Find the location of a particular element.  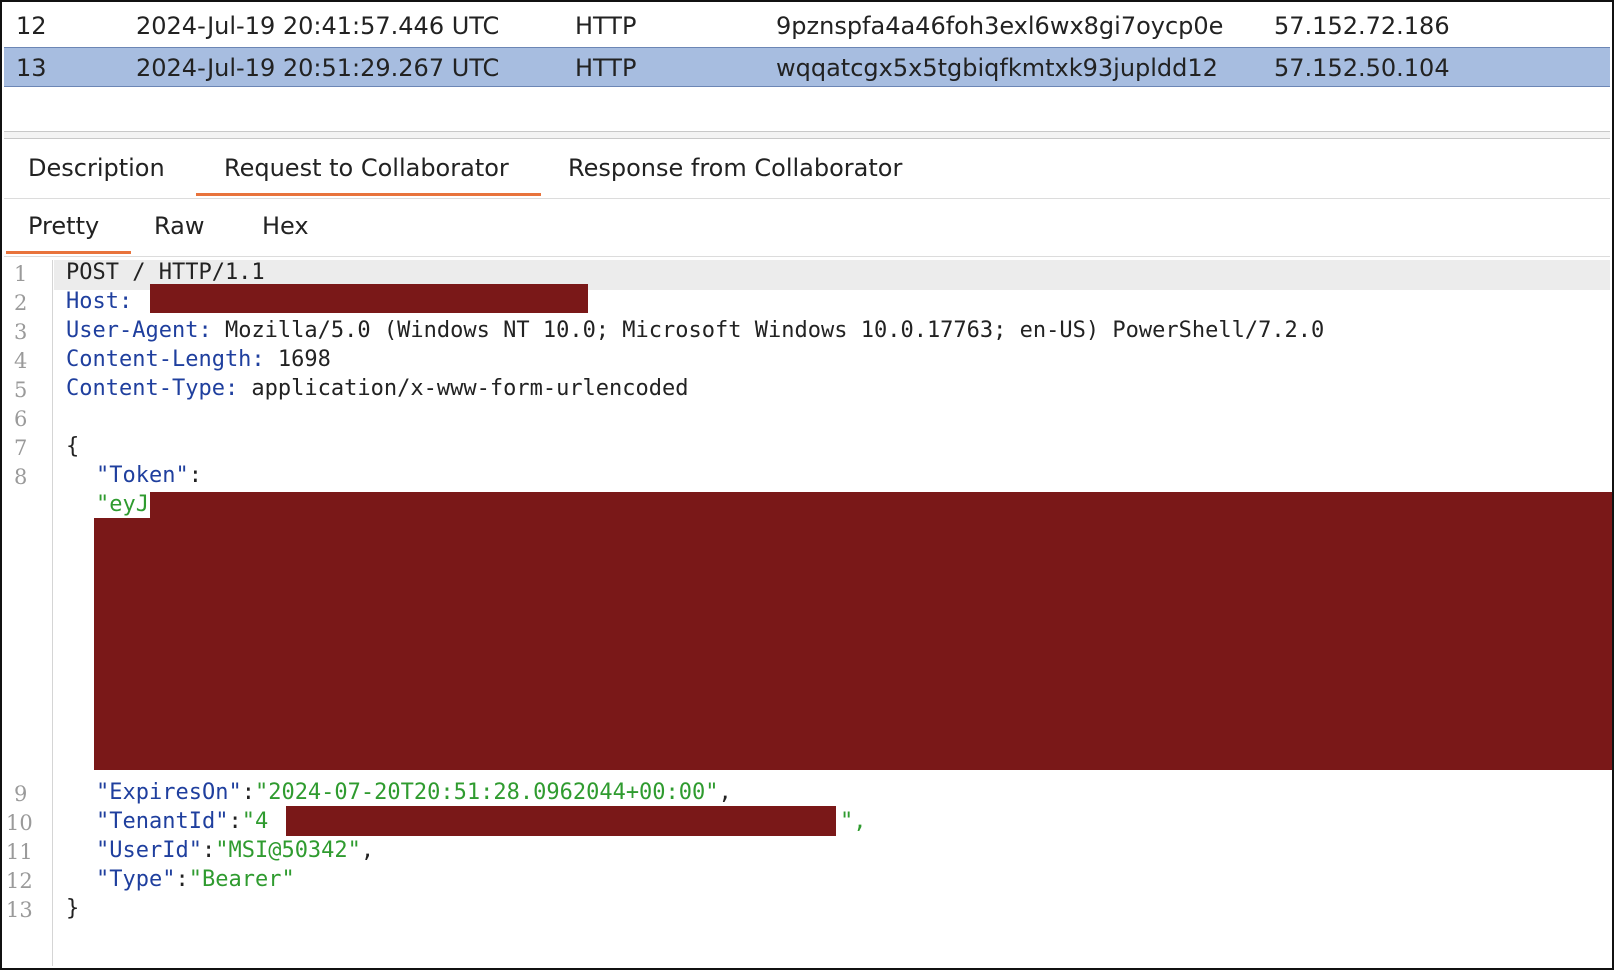

header-name: User-Agent: is located at coordinates (139, 330).